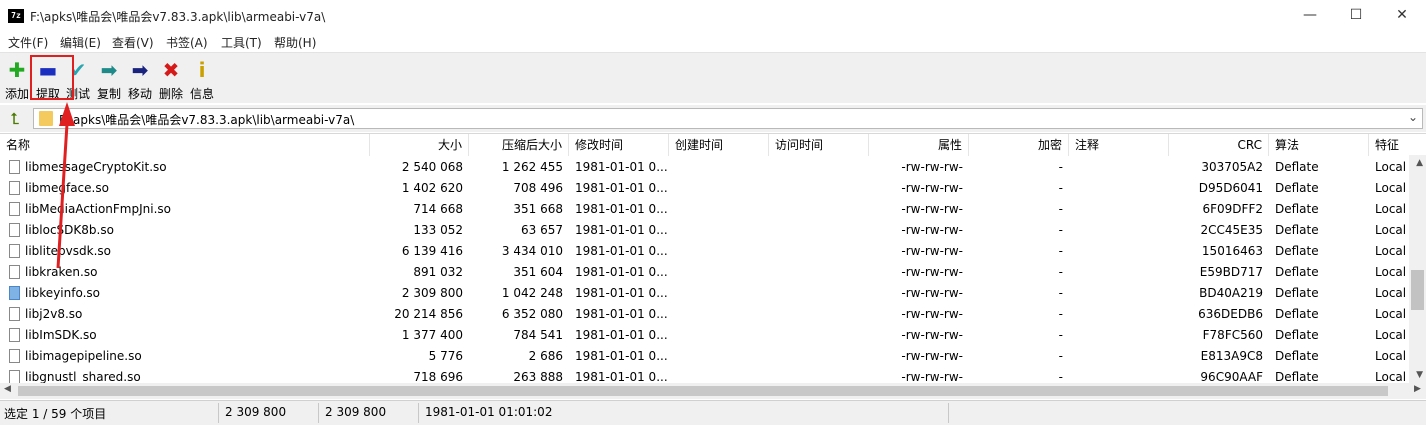  I want to click on scroll-up-icon: ▲, so click(1419, 163).